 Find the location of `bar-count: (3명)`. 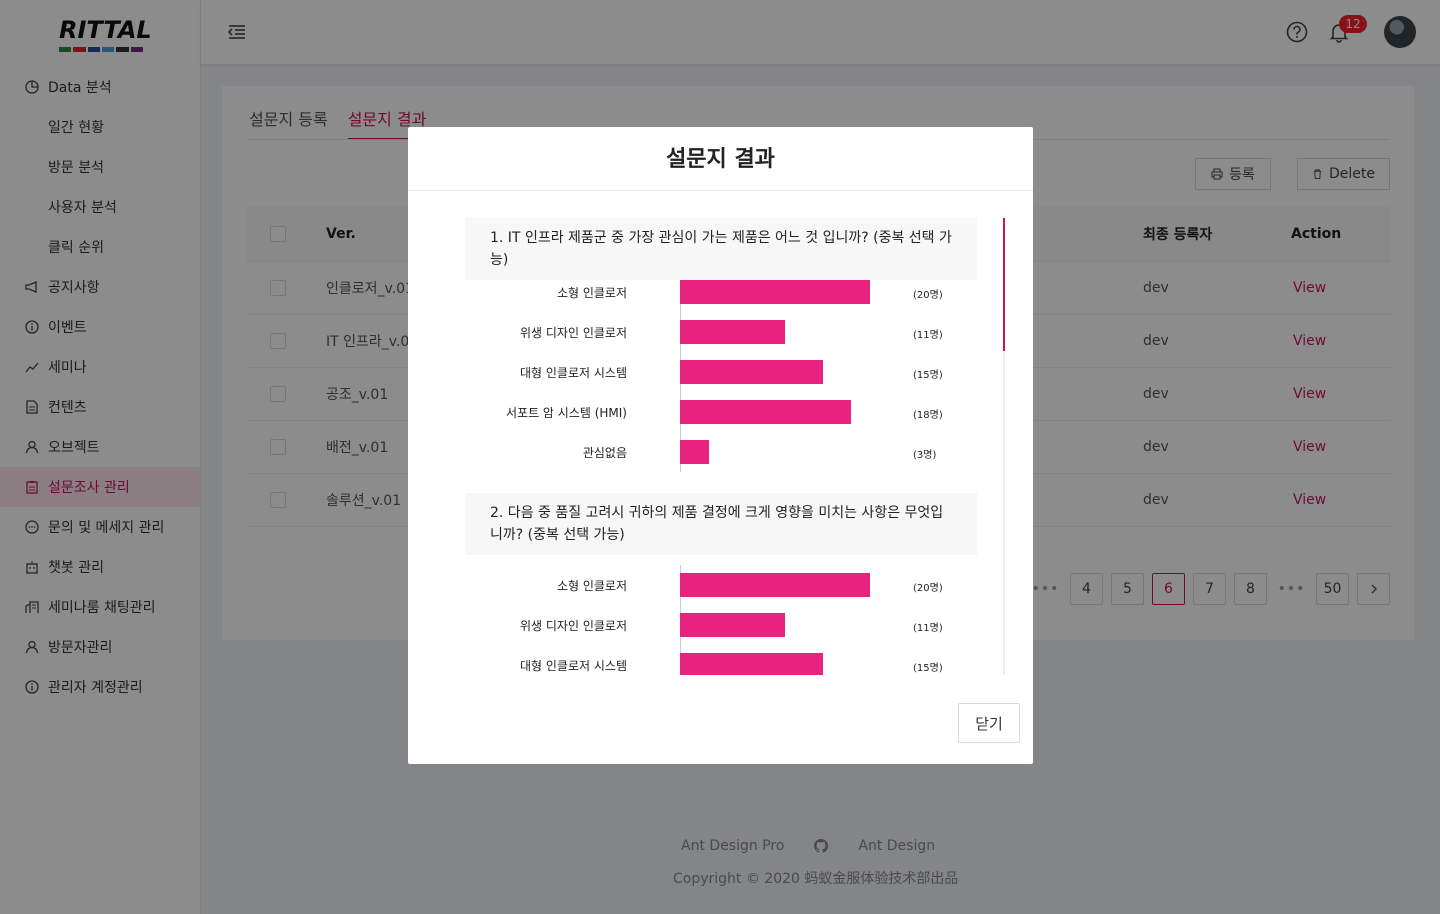

bar-count: (3명) is located at coordinates (925, 455).